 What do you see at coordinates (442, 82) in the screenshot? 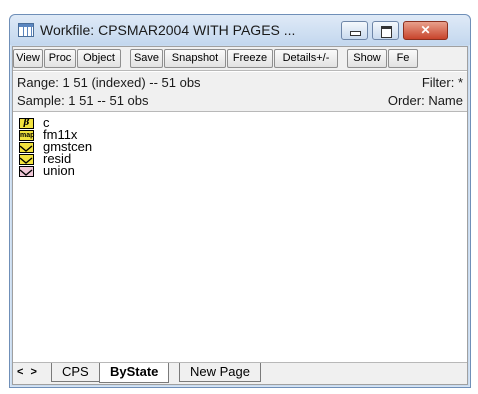
I see `filter-text: Filter: *` at bounding box center [442, 82].